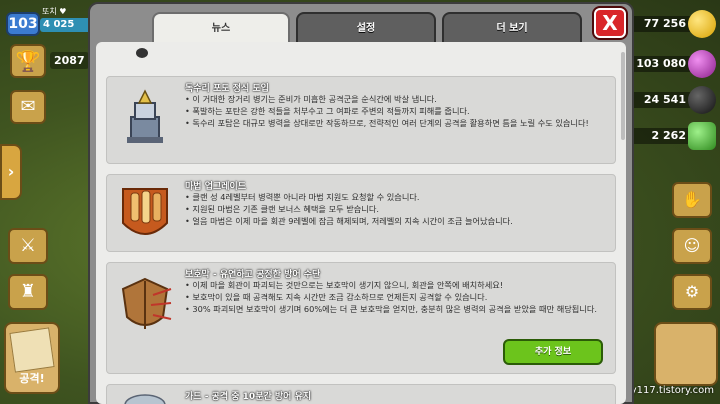 The height and width of the screenshot is (404, 720). Describe the element at coordinates (669, 64) in the screenshot. I see `elixir-resource: 103 080` at that location.